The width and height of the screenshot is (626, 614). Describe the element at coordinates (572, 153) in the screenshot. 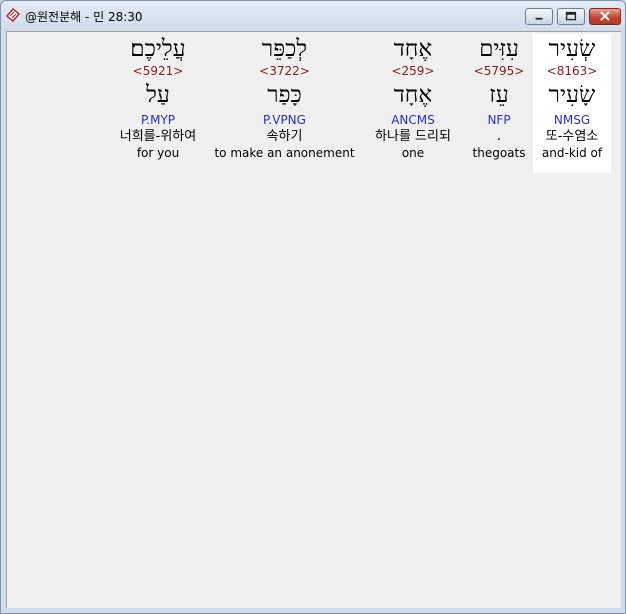

I see `english-gloss: and-kid of` at that location.